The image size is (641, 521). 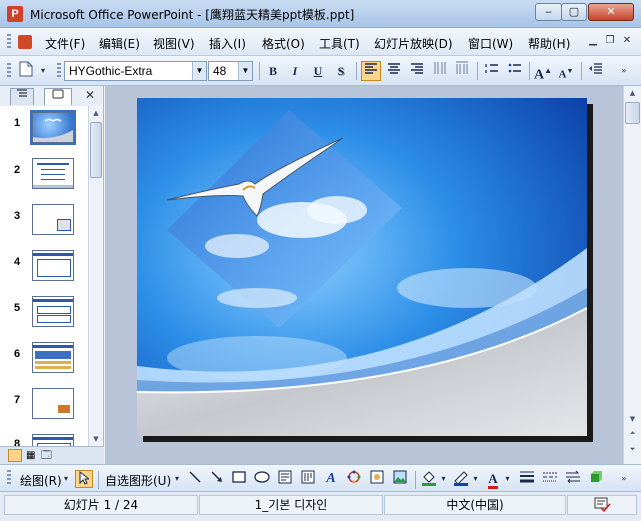 I want to click on line-icon, so click(x=195, y=479).